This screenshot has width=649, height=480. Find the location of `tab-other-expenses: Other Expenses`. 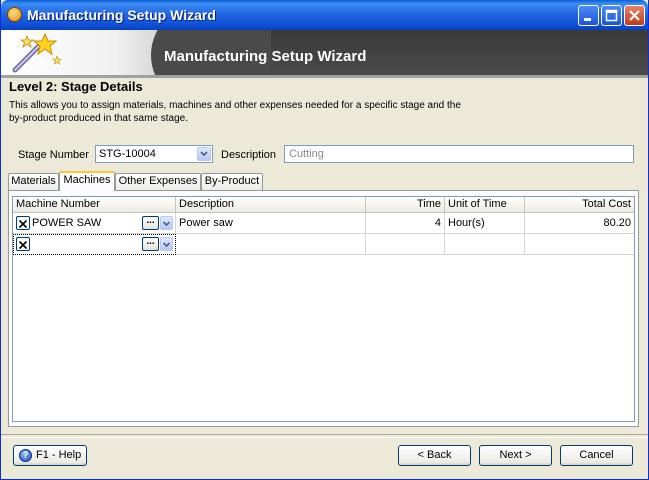

tab-other-expenses: Other Expenses is located at coordinates (158, 181).